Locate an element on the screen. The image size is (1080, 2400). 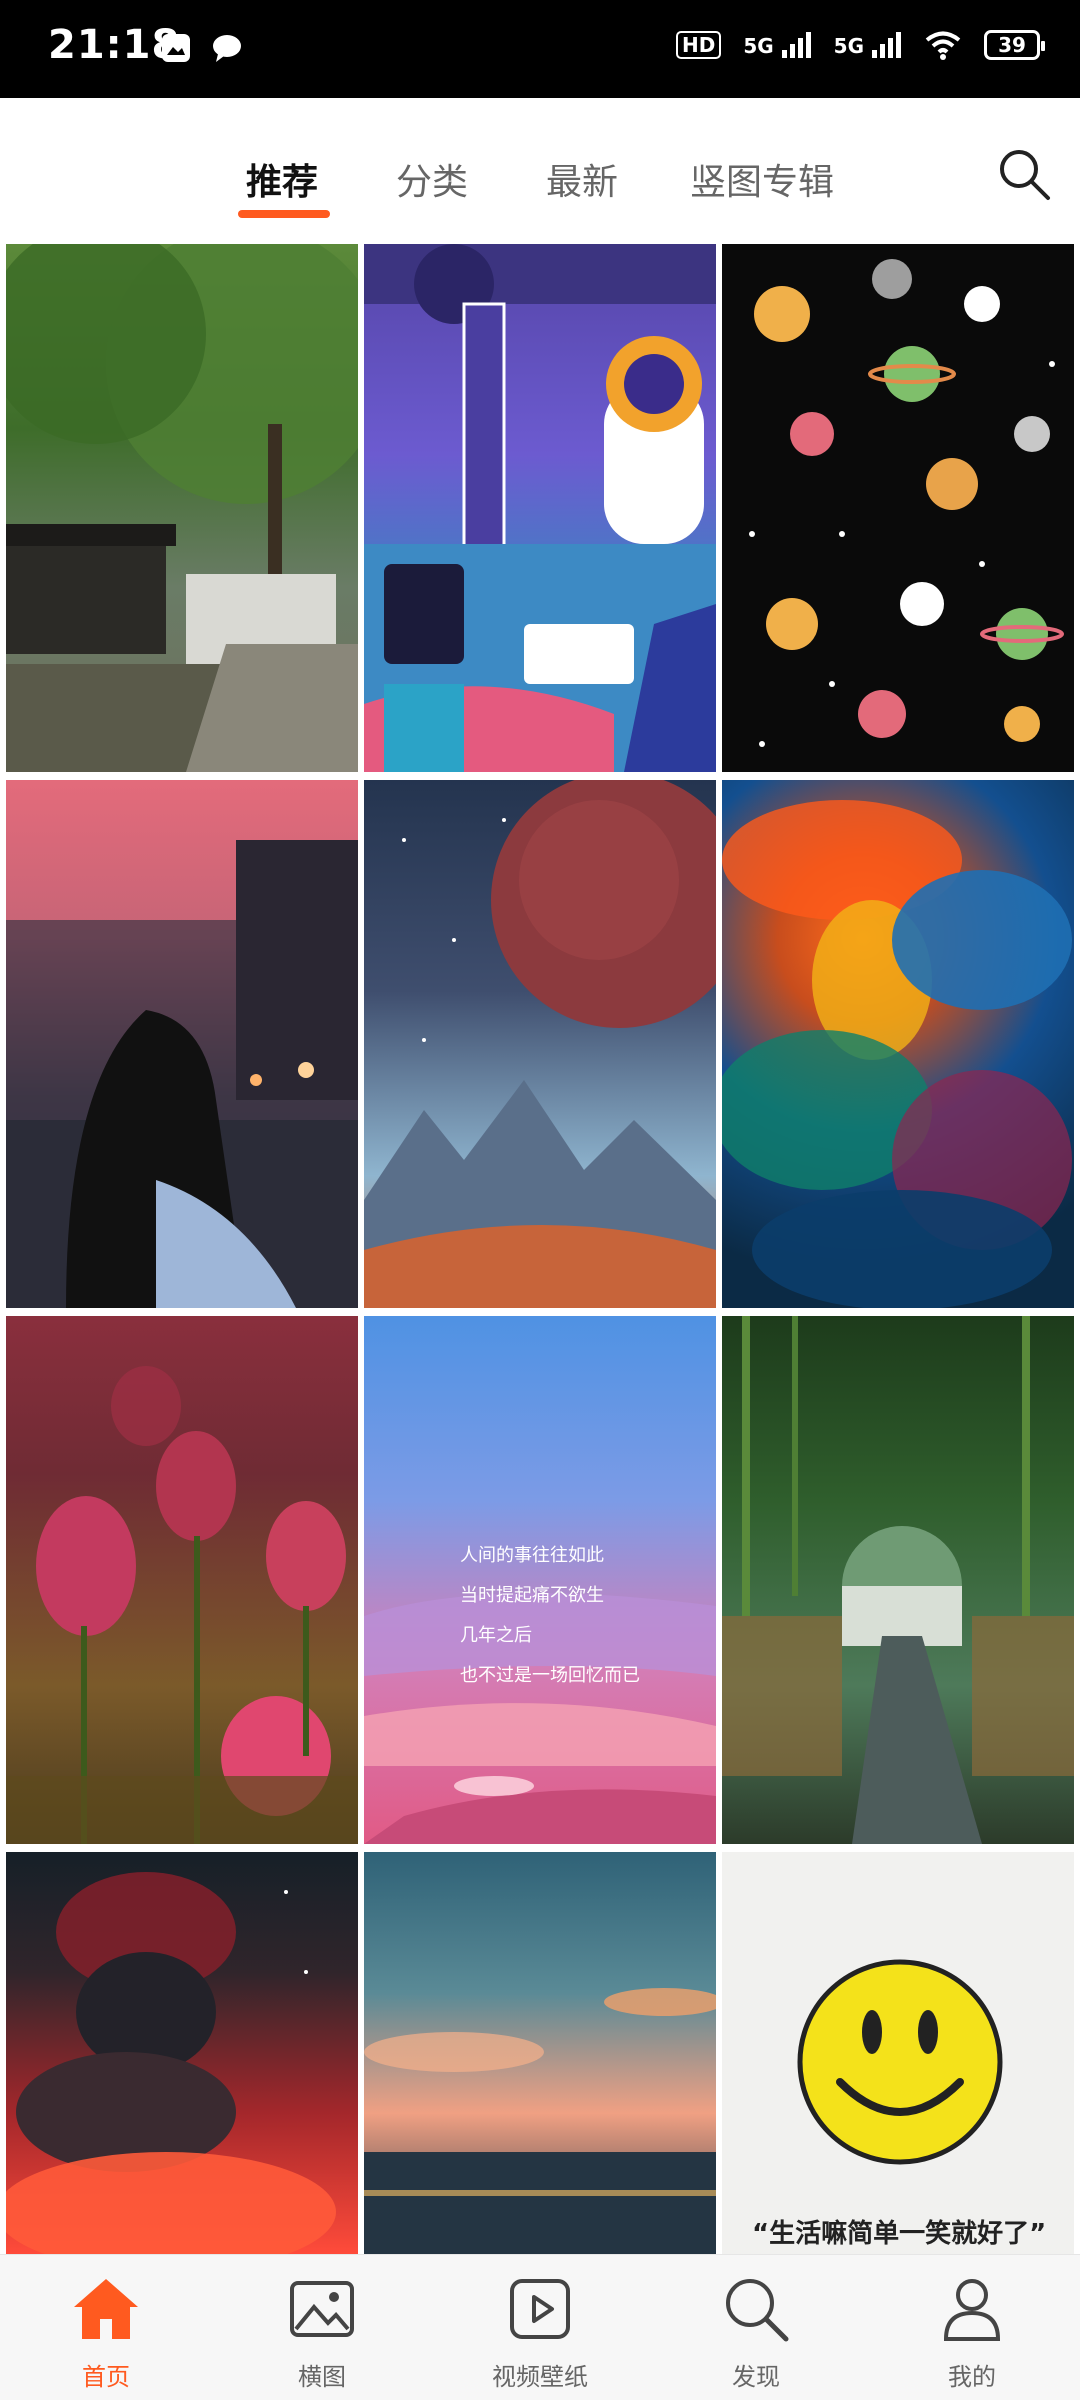
nav-profile: 我的 is located at coordinates (972, 2332).